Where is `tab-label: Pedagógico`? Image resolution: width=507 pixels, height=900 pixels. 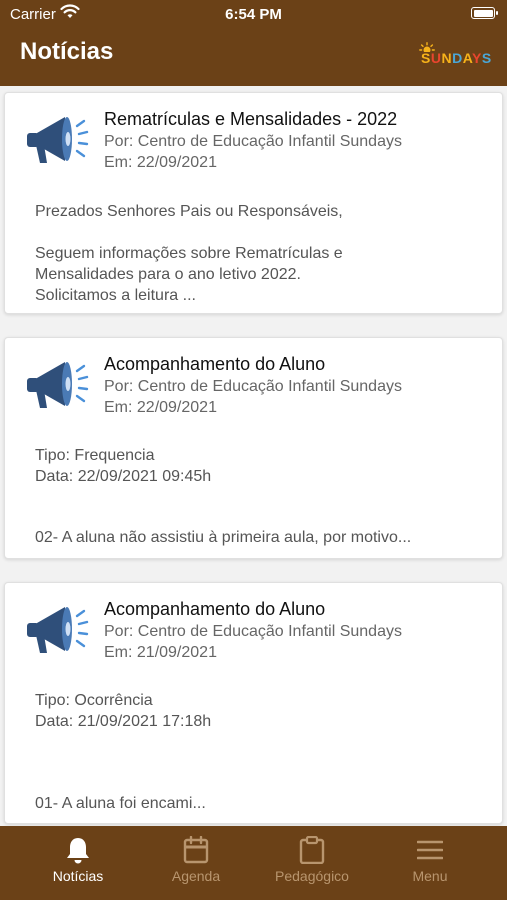
tab-label: Pedagógico is located at coordinates (312, 876).